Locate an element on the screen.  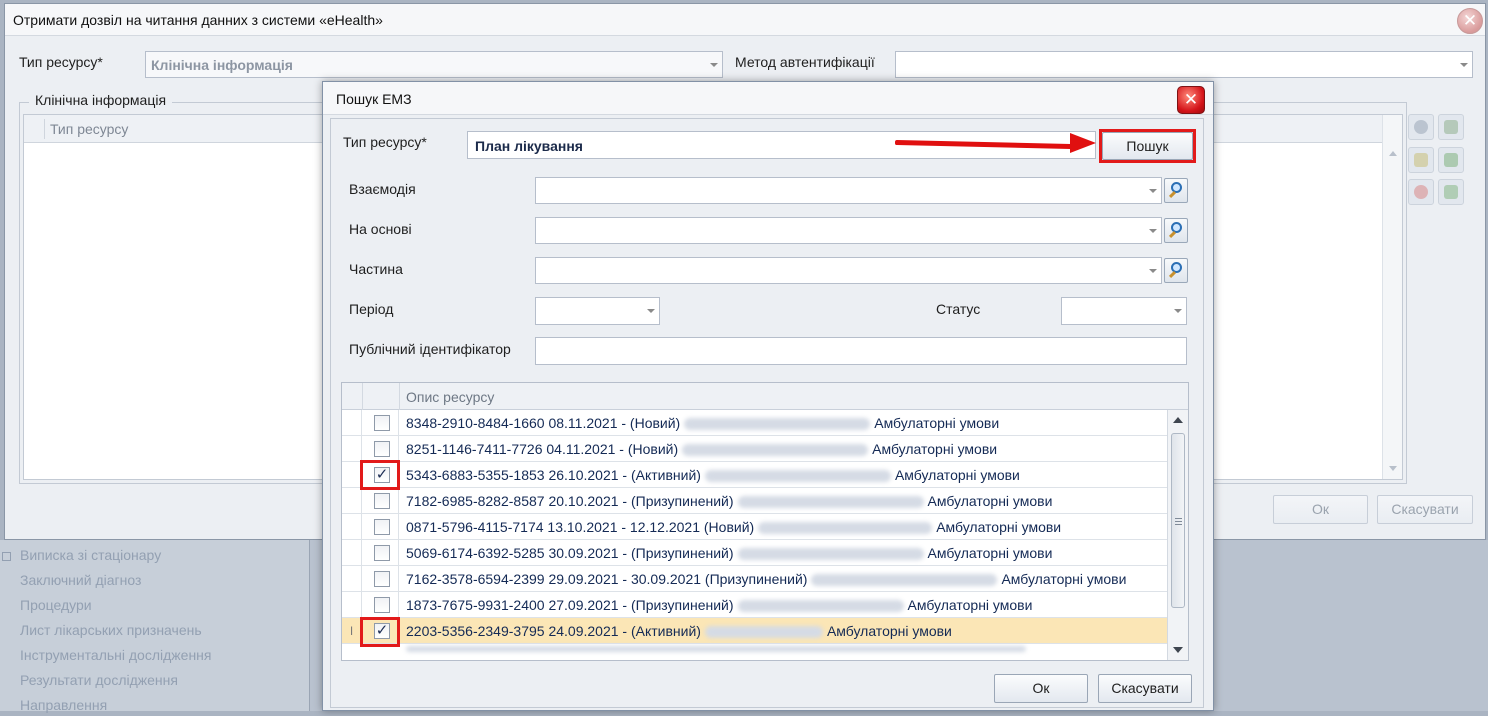
period-select is located at coordinates (597, 311).